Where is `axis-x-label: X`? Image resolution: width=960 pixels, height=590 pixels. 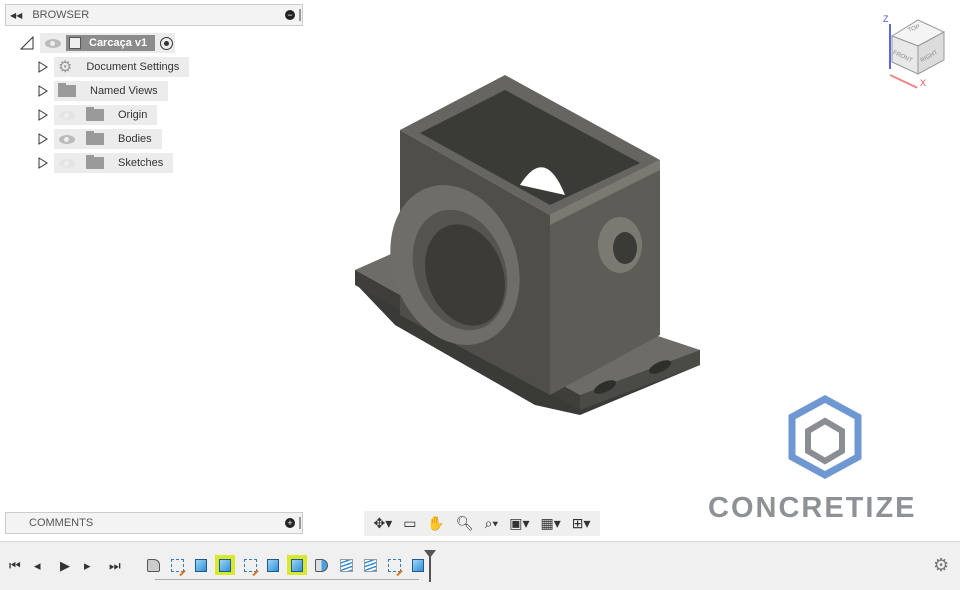 axis-x-label: X is located at coordinates (923, 83).